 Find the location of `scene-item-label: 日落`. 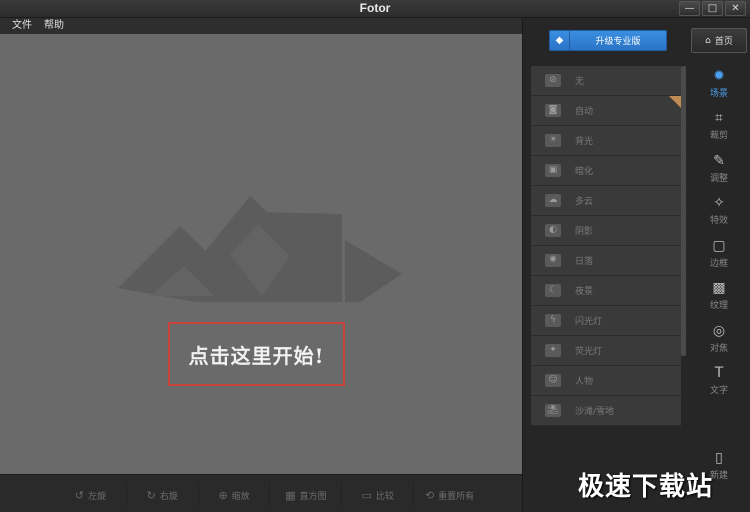

scene-item-label: 日落 is located at coordinates (584, 262).